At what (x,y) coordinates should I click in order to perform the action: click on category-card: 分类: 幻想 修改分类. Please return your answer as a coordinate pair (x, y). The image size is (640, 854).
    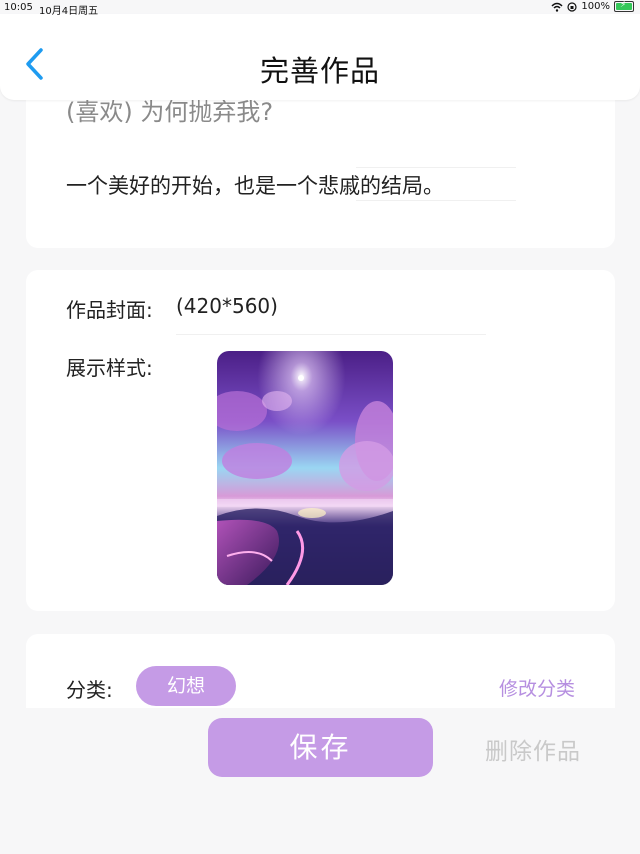
    Looking at the image, I should click on (320, 674).